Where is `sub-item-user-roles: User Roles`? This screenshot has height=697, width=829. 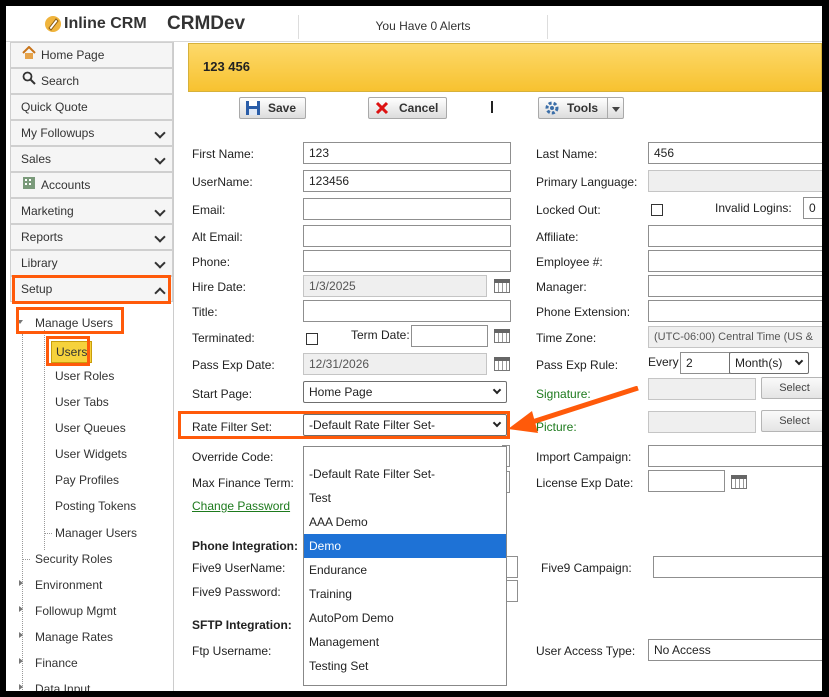
sub-item-user-roles: User Roles is located at coordinates (84, 376).